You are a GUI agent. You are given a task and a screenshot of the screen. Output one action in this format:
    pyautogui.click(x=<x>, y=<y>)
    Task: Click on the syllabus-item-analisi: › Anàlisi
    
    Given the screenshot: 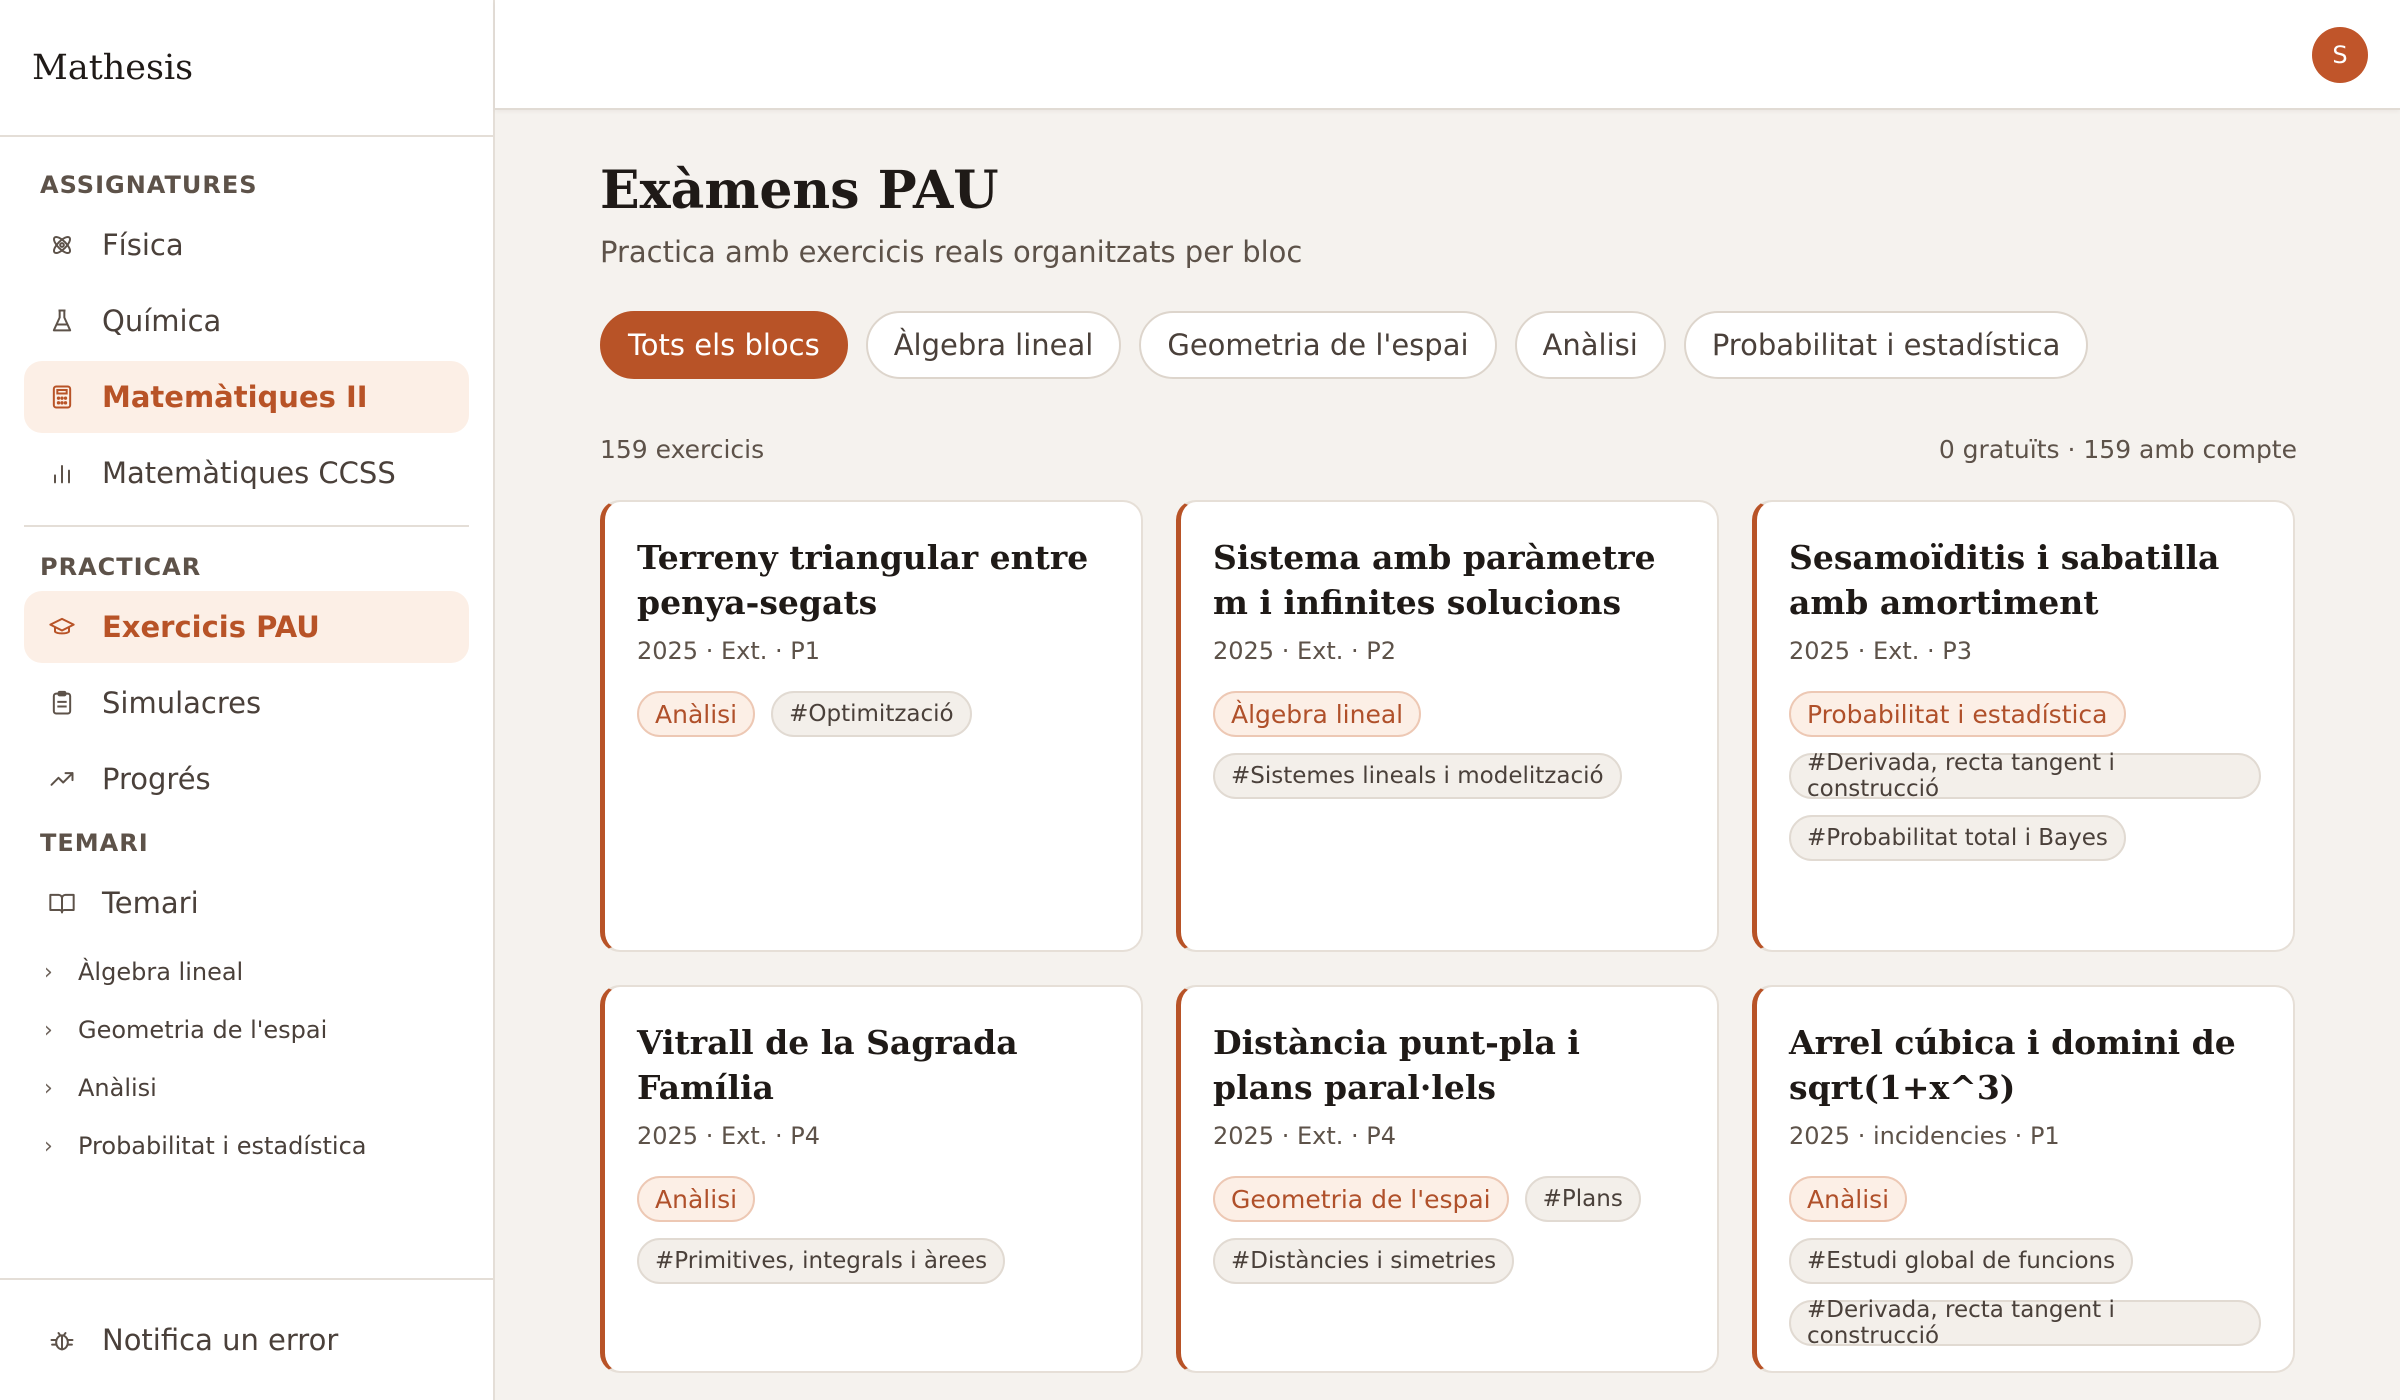 What is the action you would take?
    pyautogui.click(x=246, y=1088)
    